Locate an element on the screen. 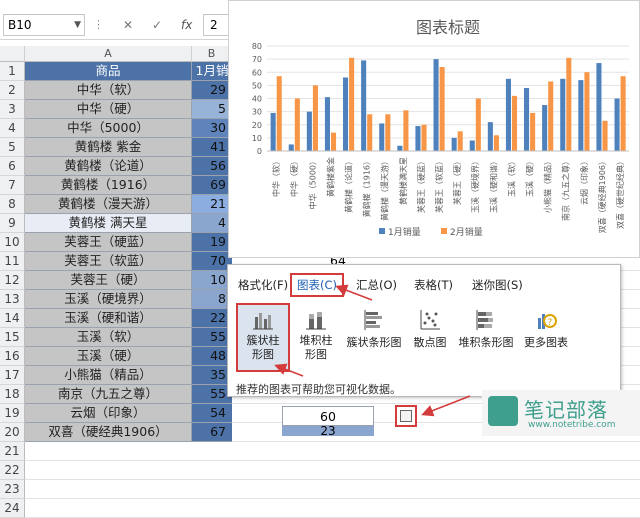 The image size is (640, 518). watermark-logo: 笔记部落 www.notetribe.com is located at coordinates (561, 413).